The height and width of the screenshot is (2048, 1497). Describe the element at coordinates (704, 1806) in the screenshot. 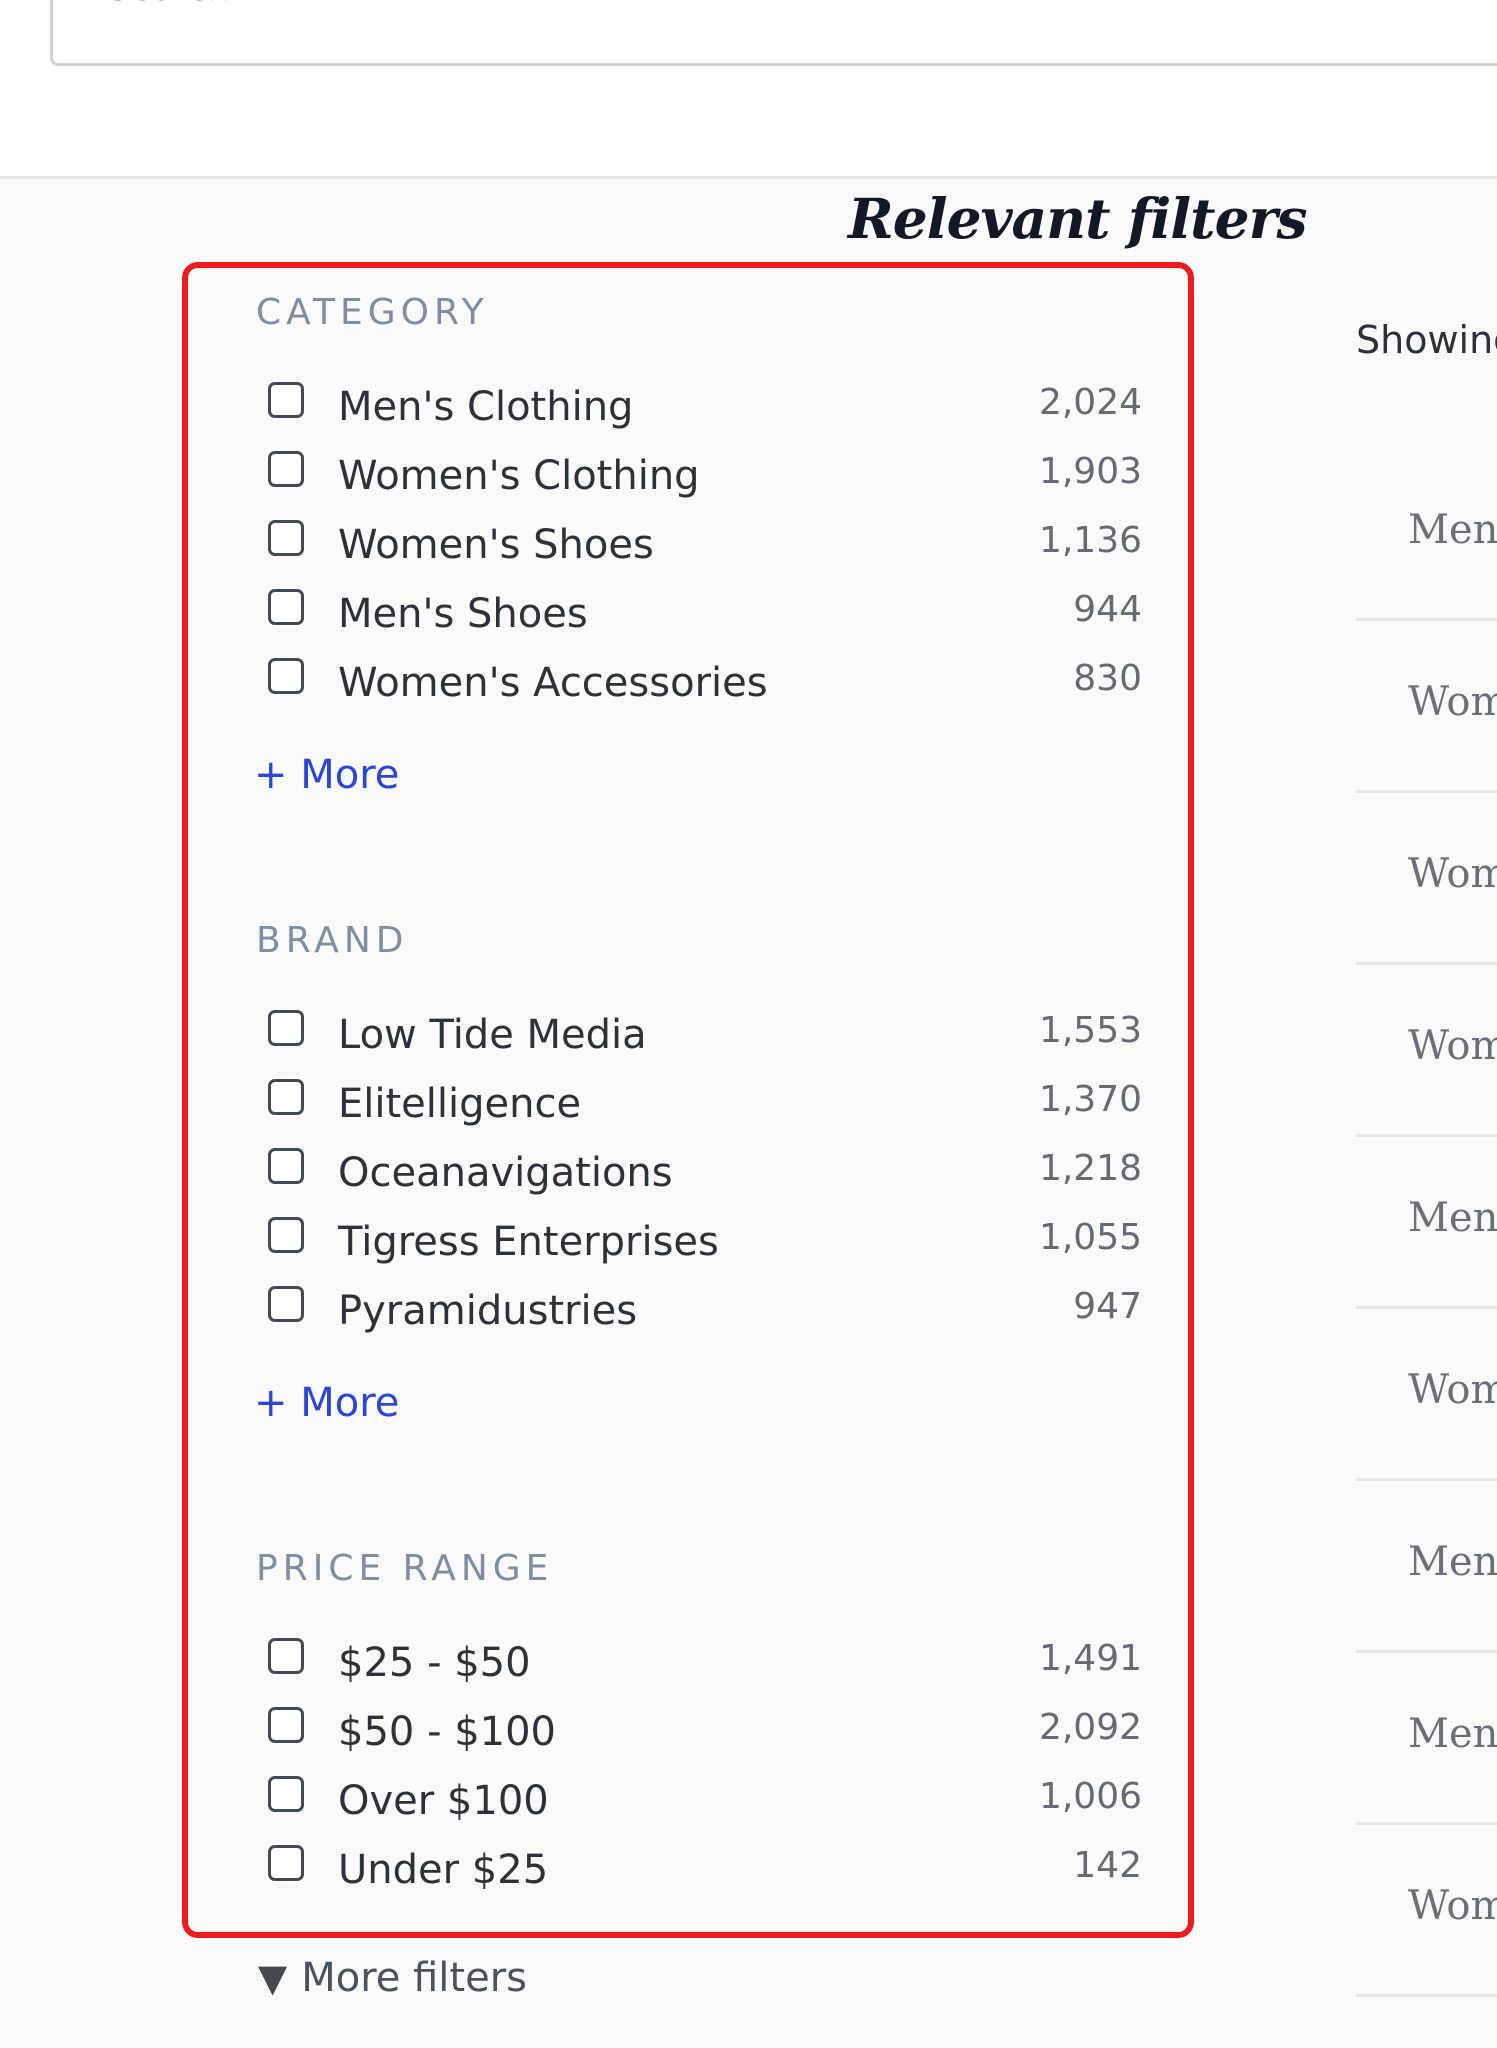

I see `price-range-option: Over $100 1,006` at that location.